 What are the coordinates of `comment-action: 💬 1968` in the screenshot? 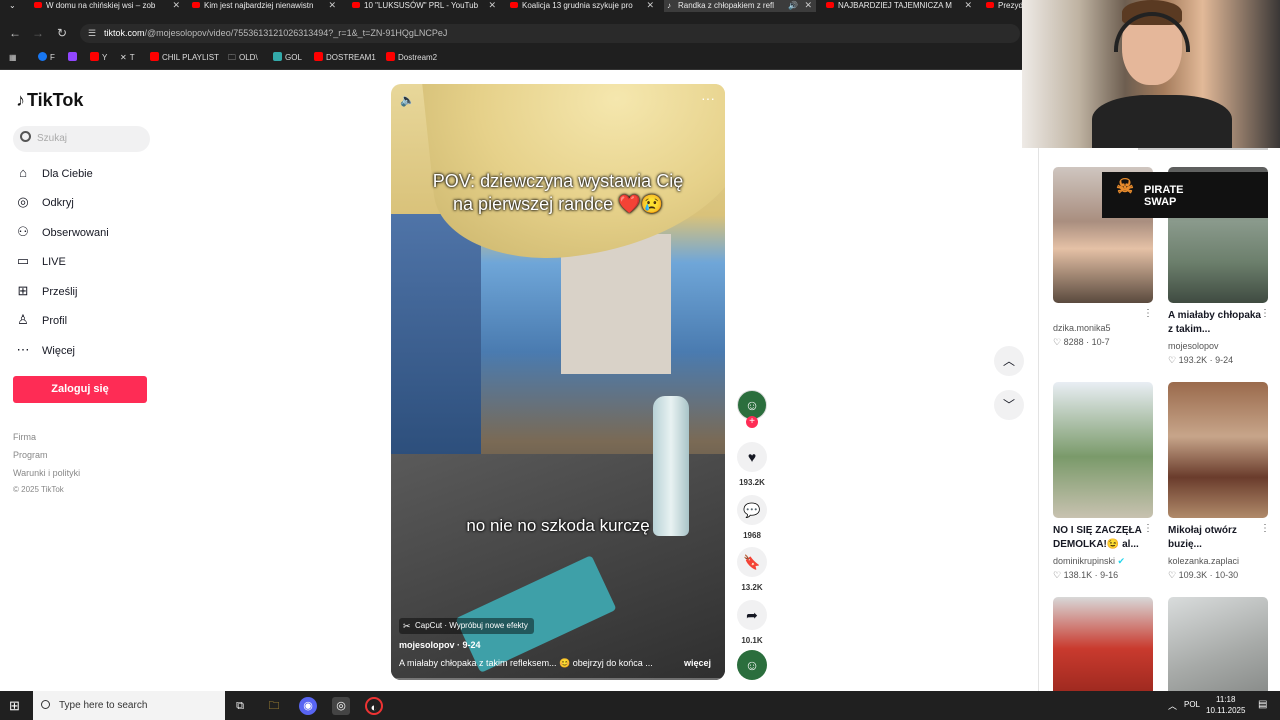 It's located at (752, 517).